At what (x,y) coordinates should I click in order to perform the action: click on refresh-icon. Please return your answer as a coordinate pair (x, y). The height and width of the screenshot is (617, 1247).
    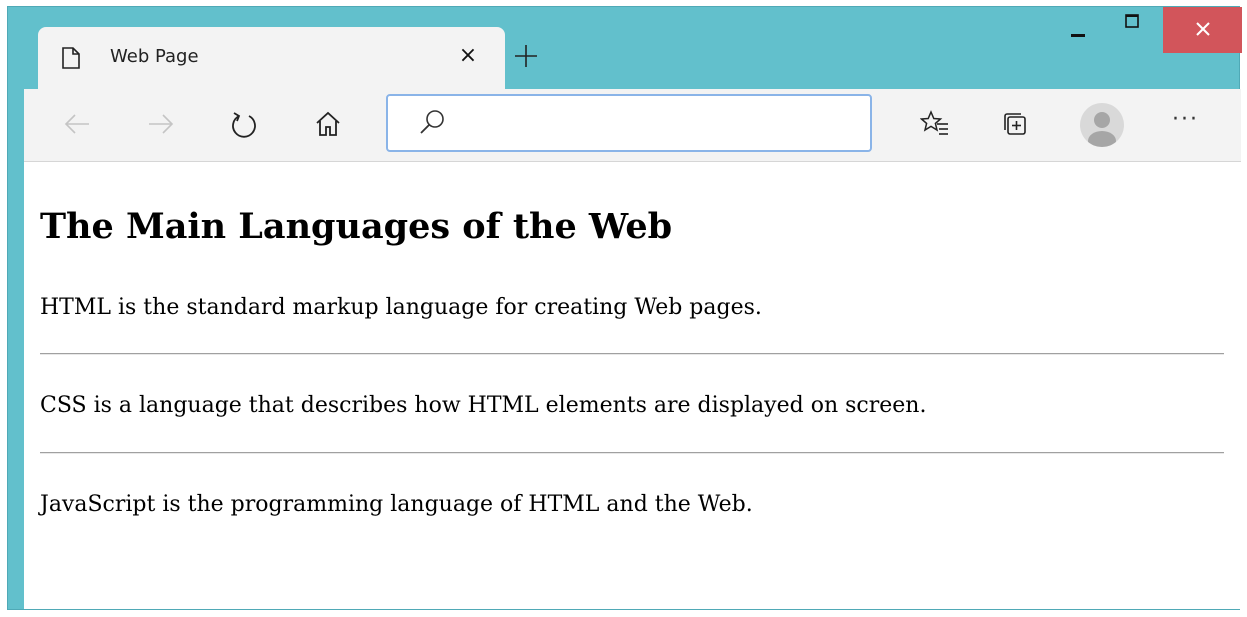
    Looking at the image, I should click on (244, 125).